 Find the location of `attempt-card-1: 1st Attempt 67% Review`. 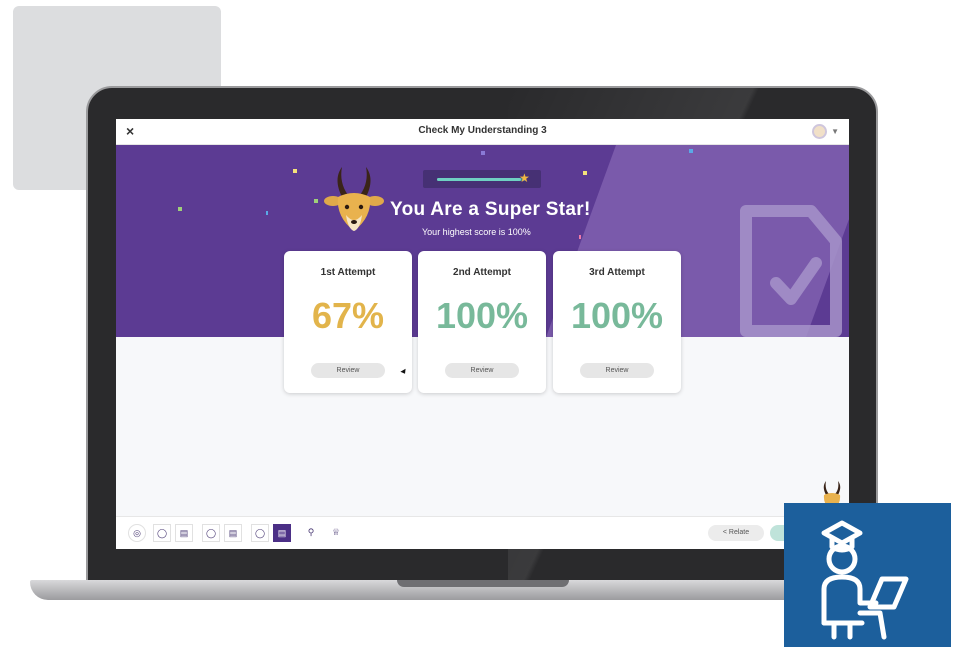

attempt-card-1: 1st Attempt 67% Review is located at coordinates (348, 322).